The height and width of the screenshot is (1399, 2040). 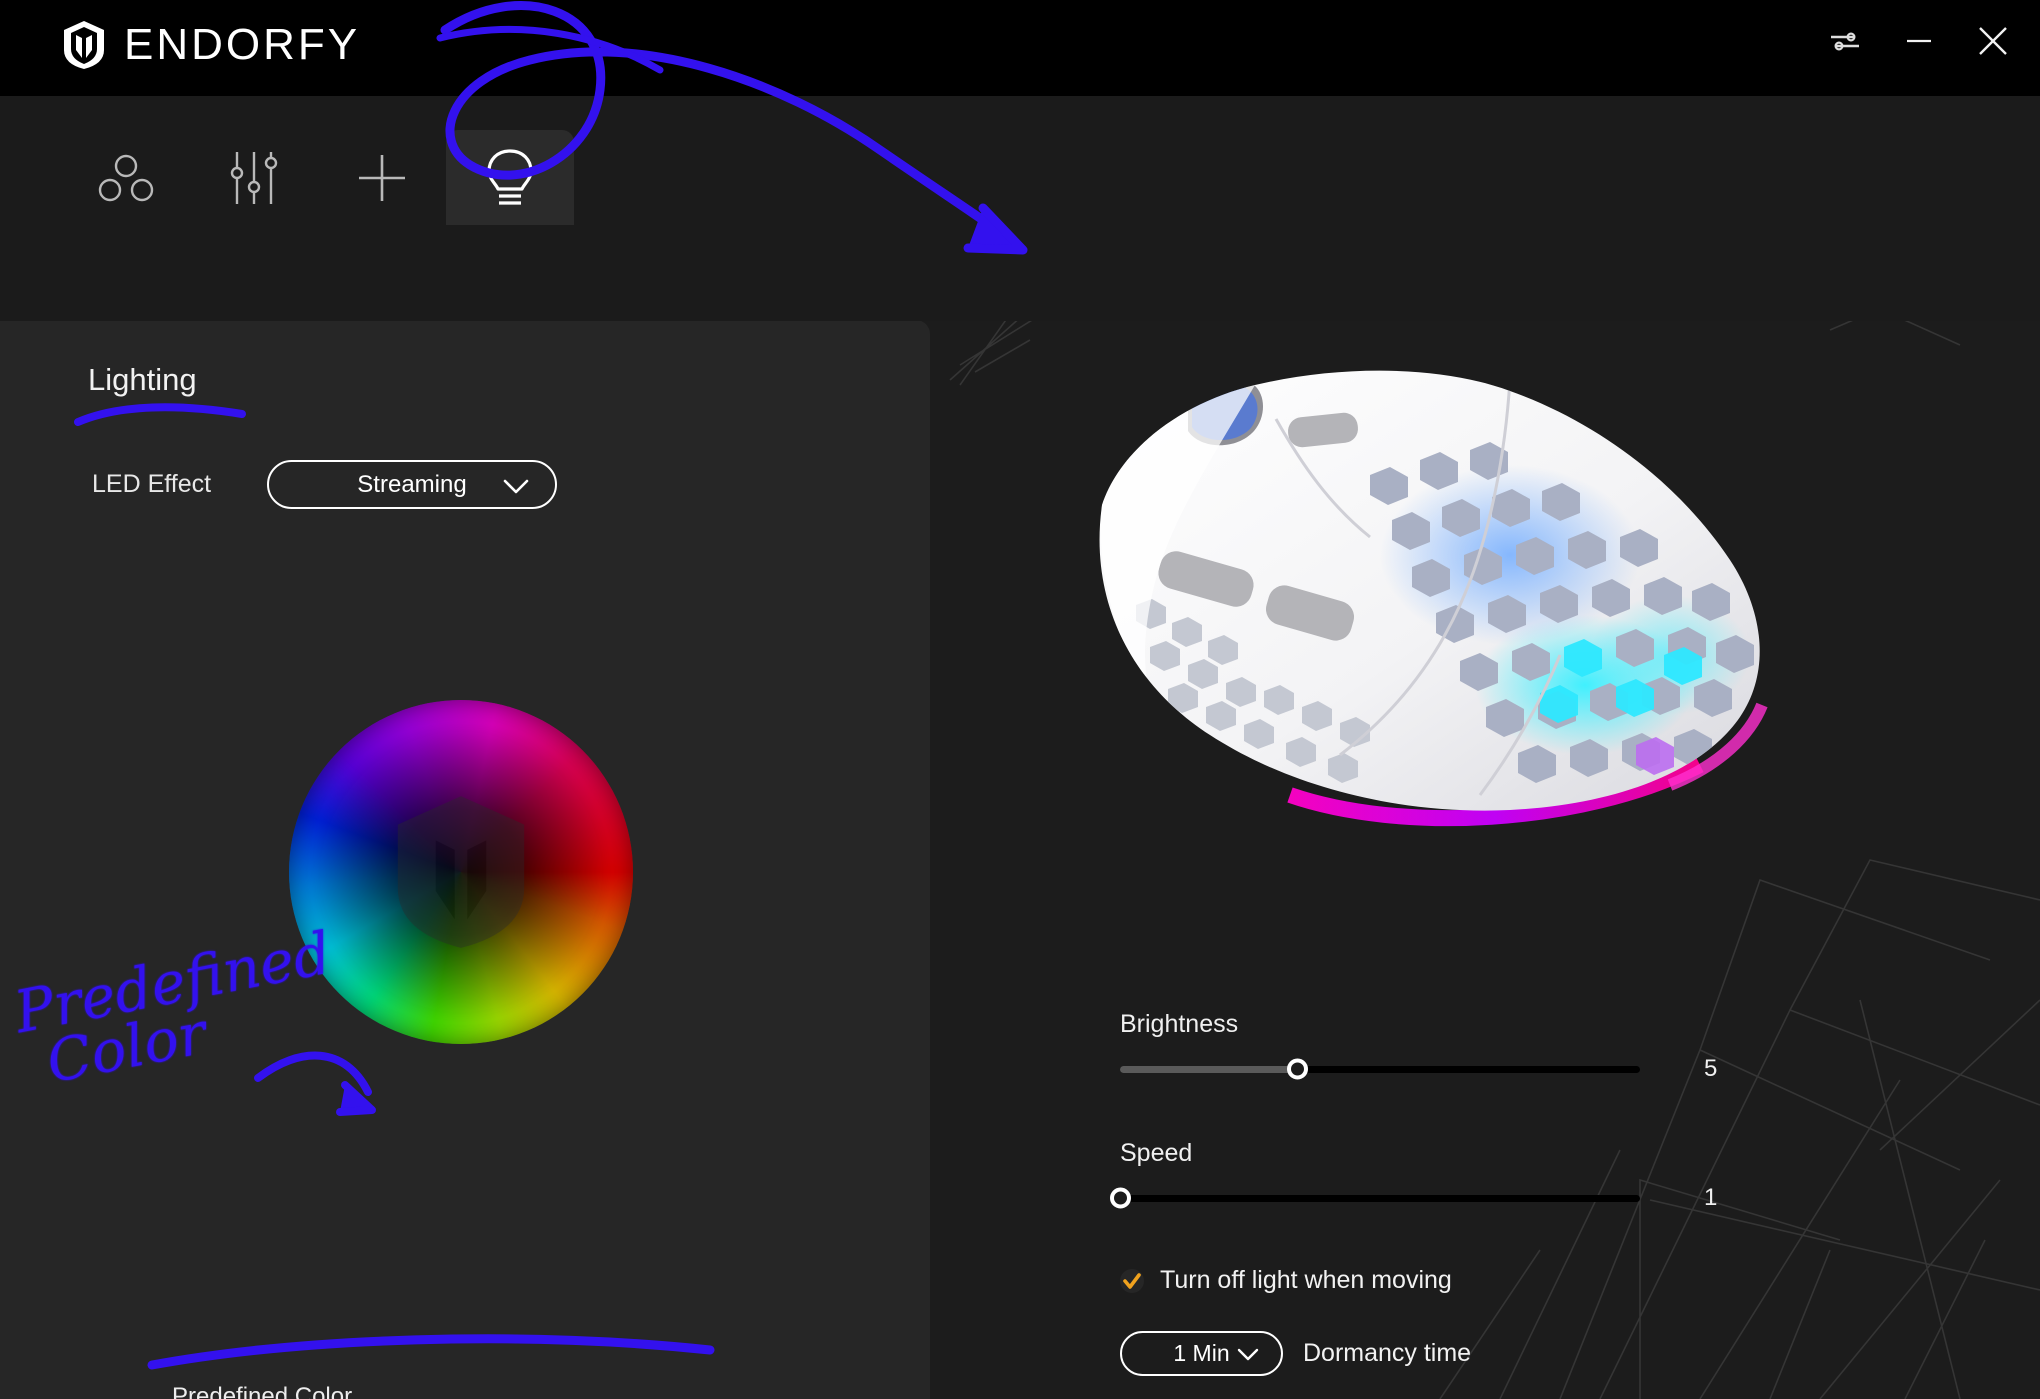 I want to click on turn-off-light-label: Turn off light when moving, so click(x=1306, y=1280).